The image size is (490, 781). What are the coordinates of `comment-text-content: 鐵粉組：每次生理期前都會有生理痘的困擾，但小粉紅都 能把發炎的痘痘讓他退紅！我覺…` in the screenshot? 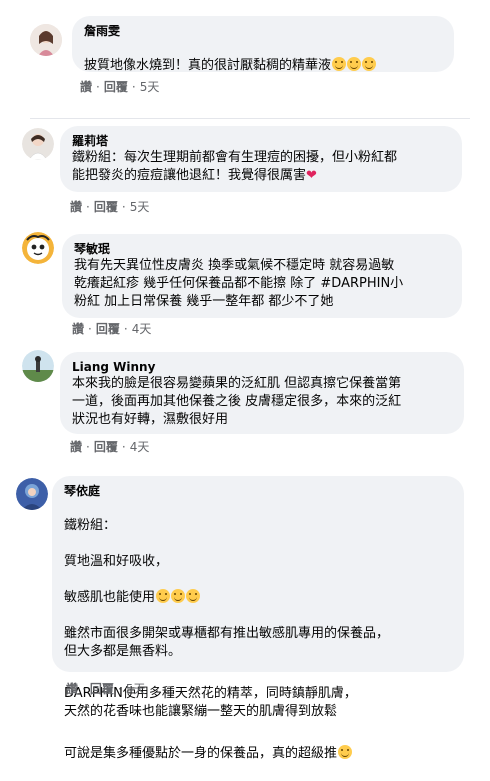 It's located at (235, 166).